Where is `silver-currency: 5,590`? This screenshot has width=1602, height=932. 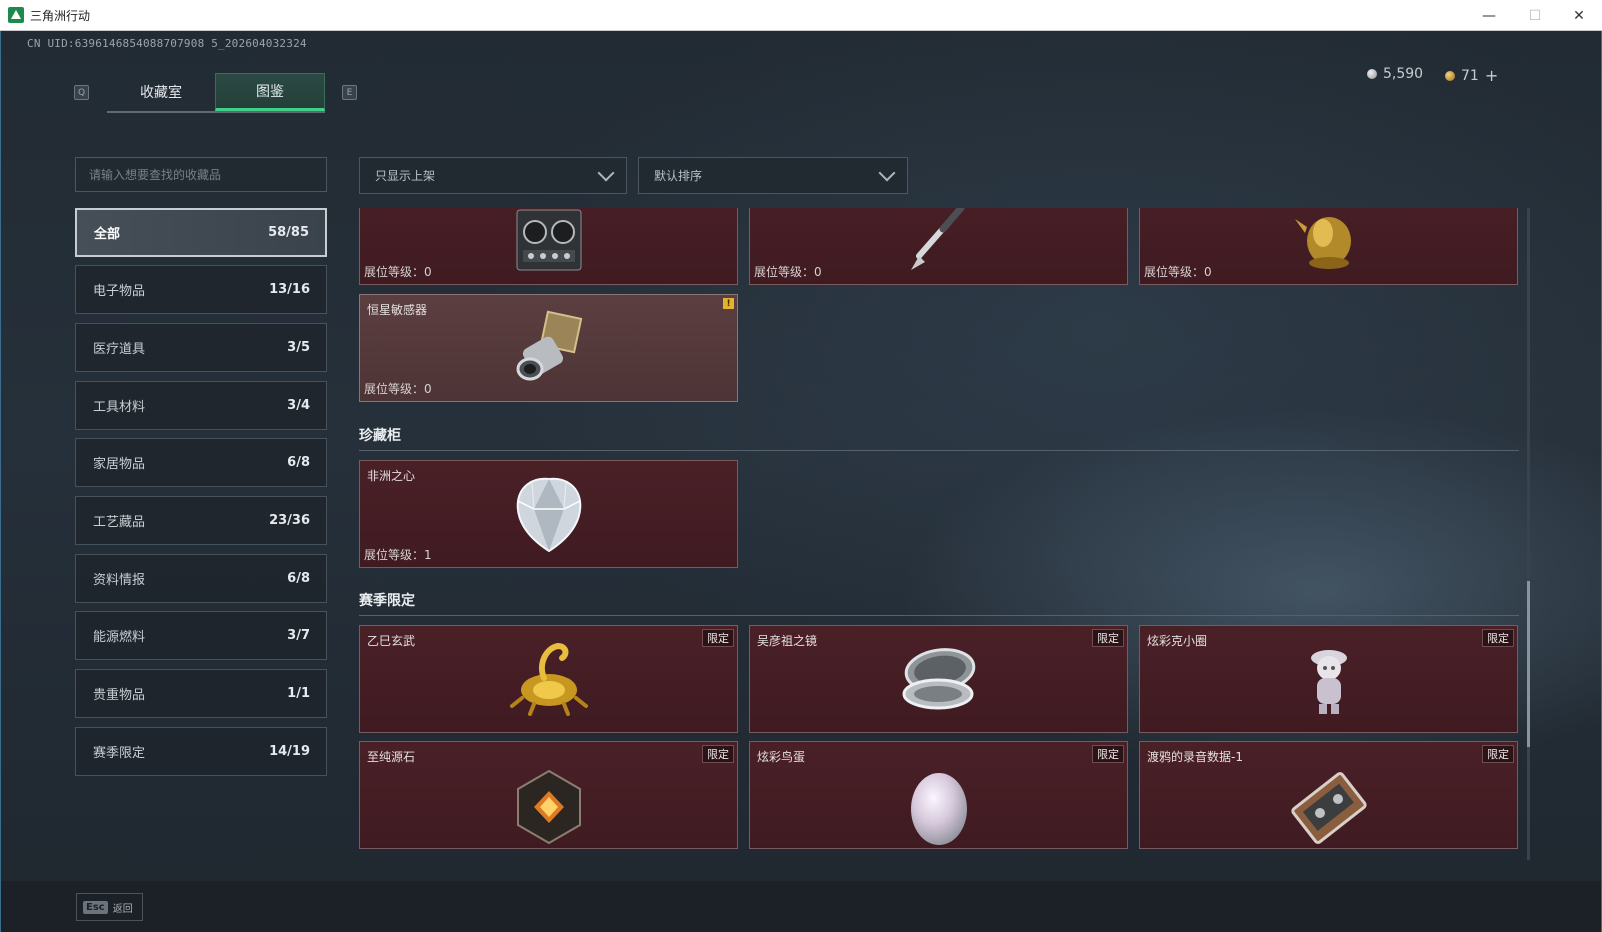
silver-currency: 5,590 is located at coordinates (1395, 74).